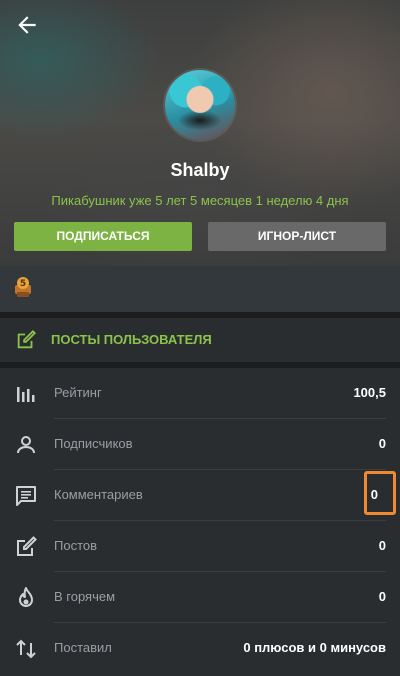  Describe the element at coordinates (26, 597) in the screenshot. I see `fire-icon` at that location.